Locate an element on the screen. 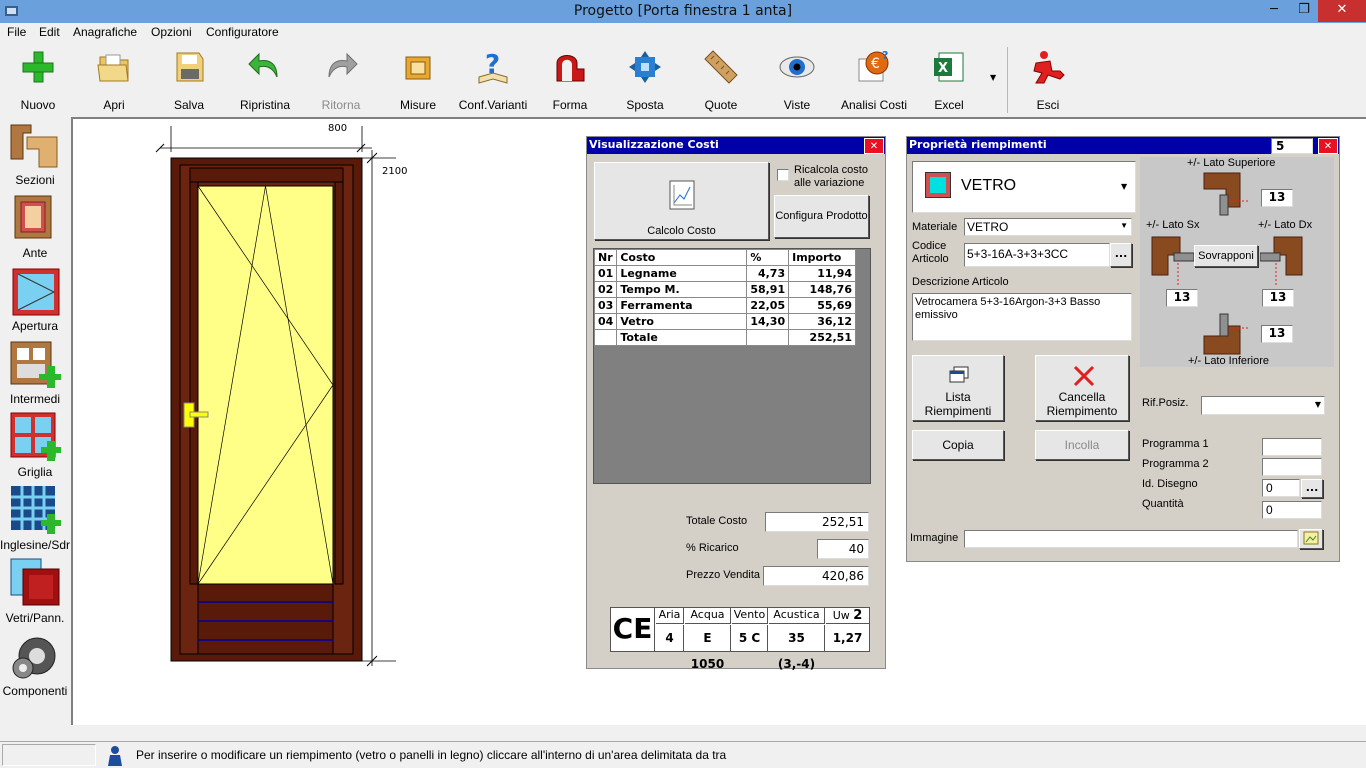 The image size is (1366, 768). programma1-field is located at coordinates (1292, 447).